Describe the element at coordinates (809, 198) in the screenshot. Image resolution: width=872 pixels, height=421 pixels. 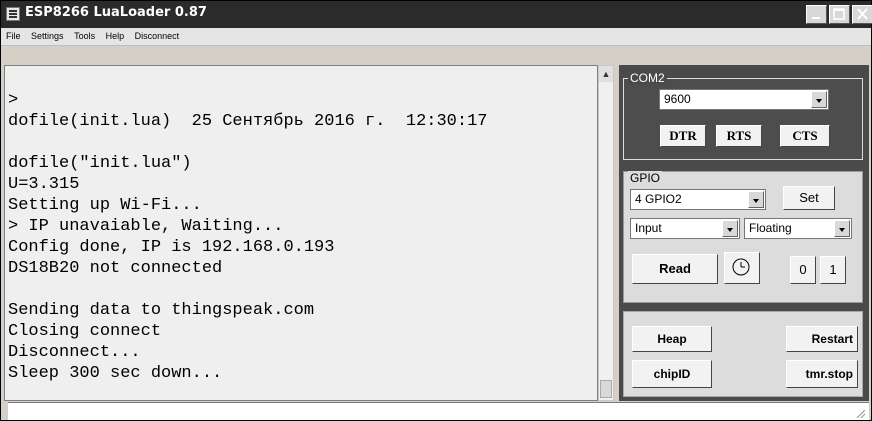
I see `gpio-set-button: Set` at that location.